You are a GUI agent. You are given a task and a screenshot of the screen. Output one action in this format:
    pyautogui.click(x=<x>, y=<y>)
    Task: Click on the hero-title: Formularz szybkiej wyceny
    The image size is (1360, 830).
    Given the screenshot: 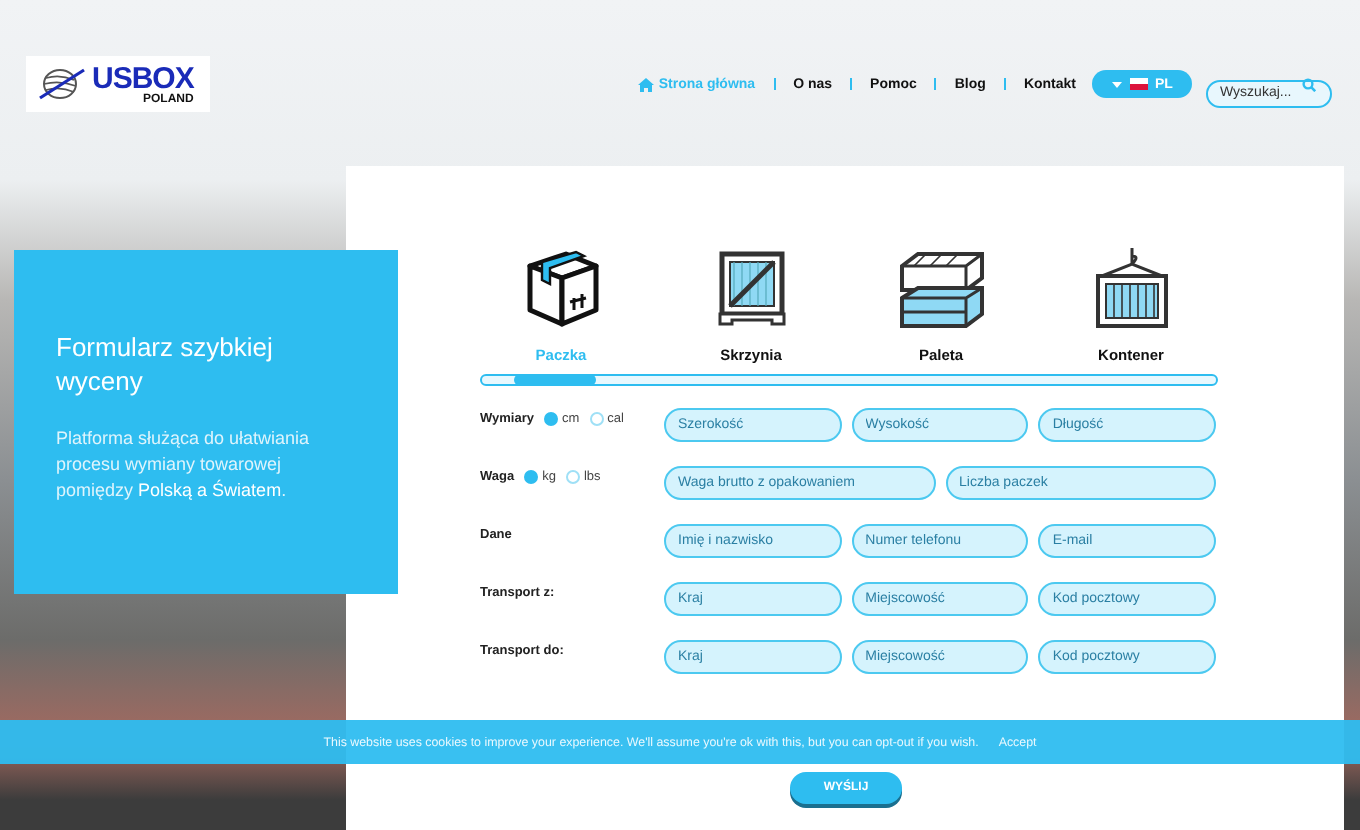 What is the action you would take?
    pyautogui.click(x=165, y=364)
    